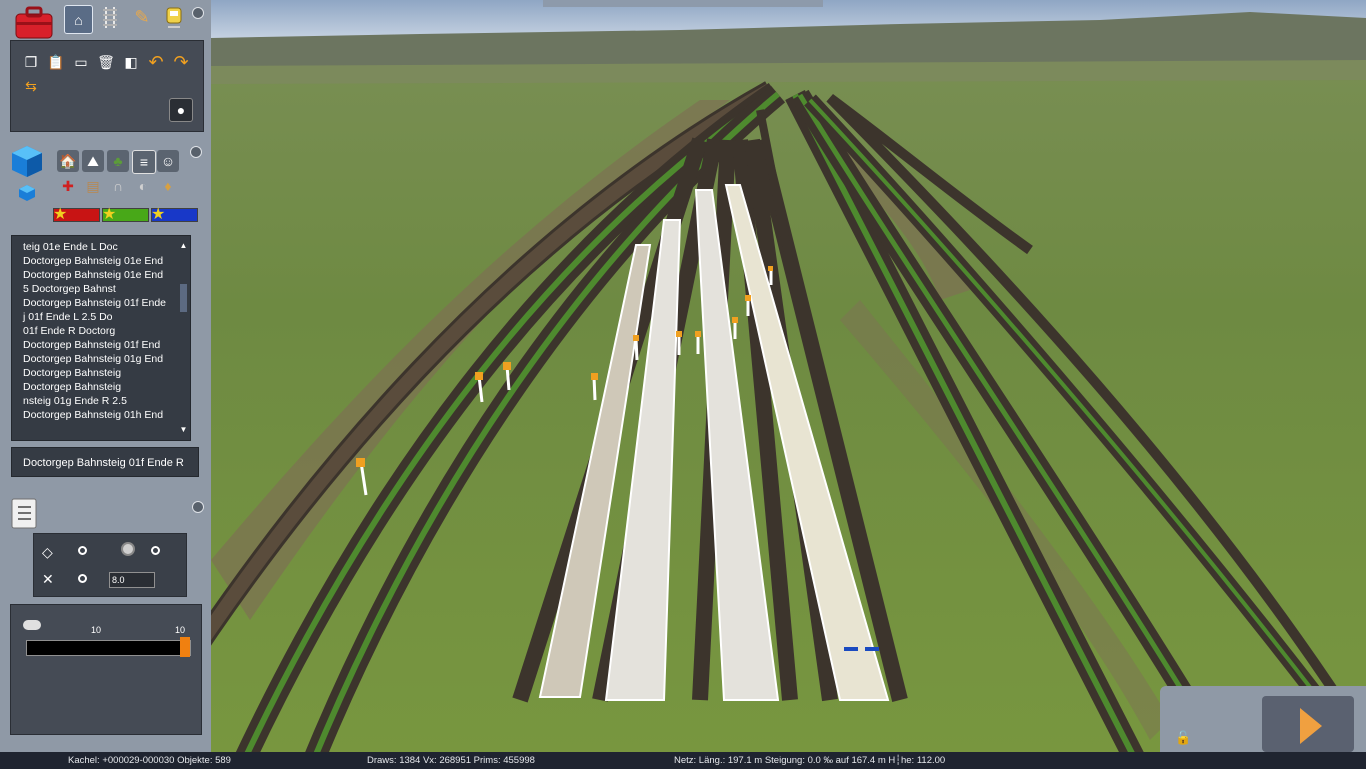  What do you see at coordinates (168, 186) in the screenshot?
I see `goods-icon: ♦` at bounding box center [168, 186].